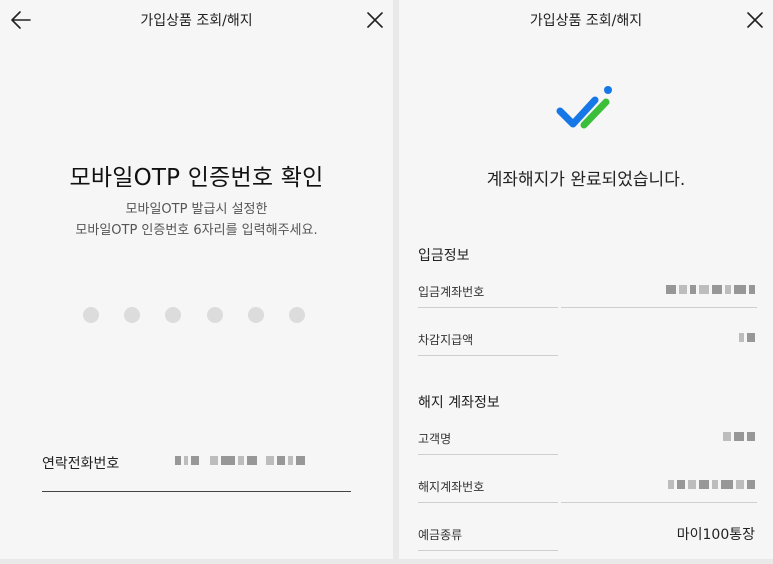 This screenshot has height=564, width=773. What do you see at coordinates (446, 340) in the screenshot?
I see `deducted-amount-label: 차감지급액` at bounding box center [446, 340].